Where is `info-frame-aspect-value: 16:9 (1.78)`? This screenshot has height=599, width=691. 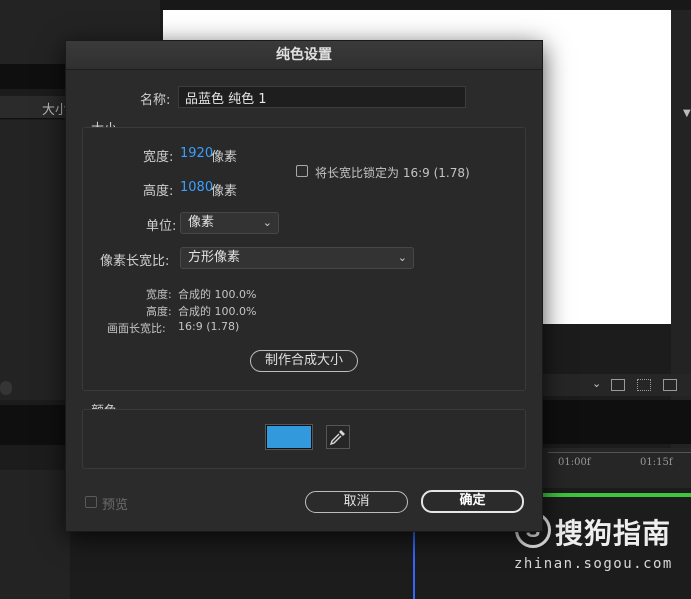
info-frame-aspect-value: 16:9 (1.78) is located at coordinates (209, 326).